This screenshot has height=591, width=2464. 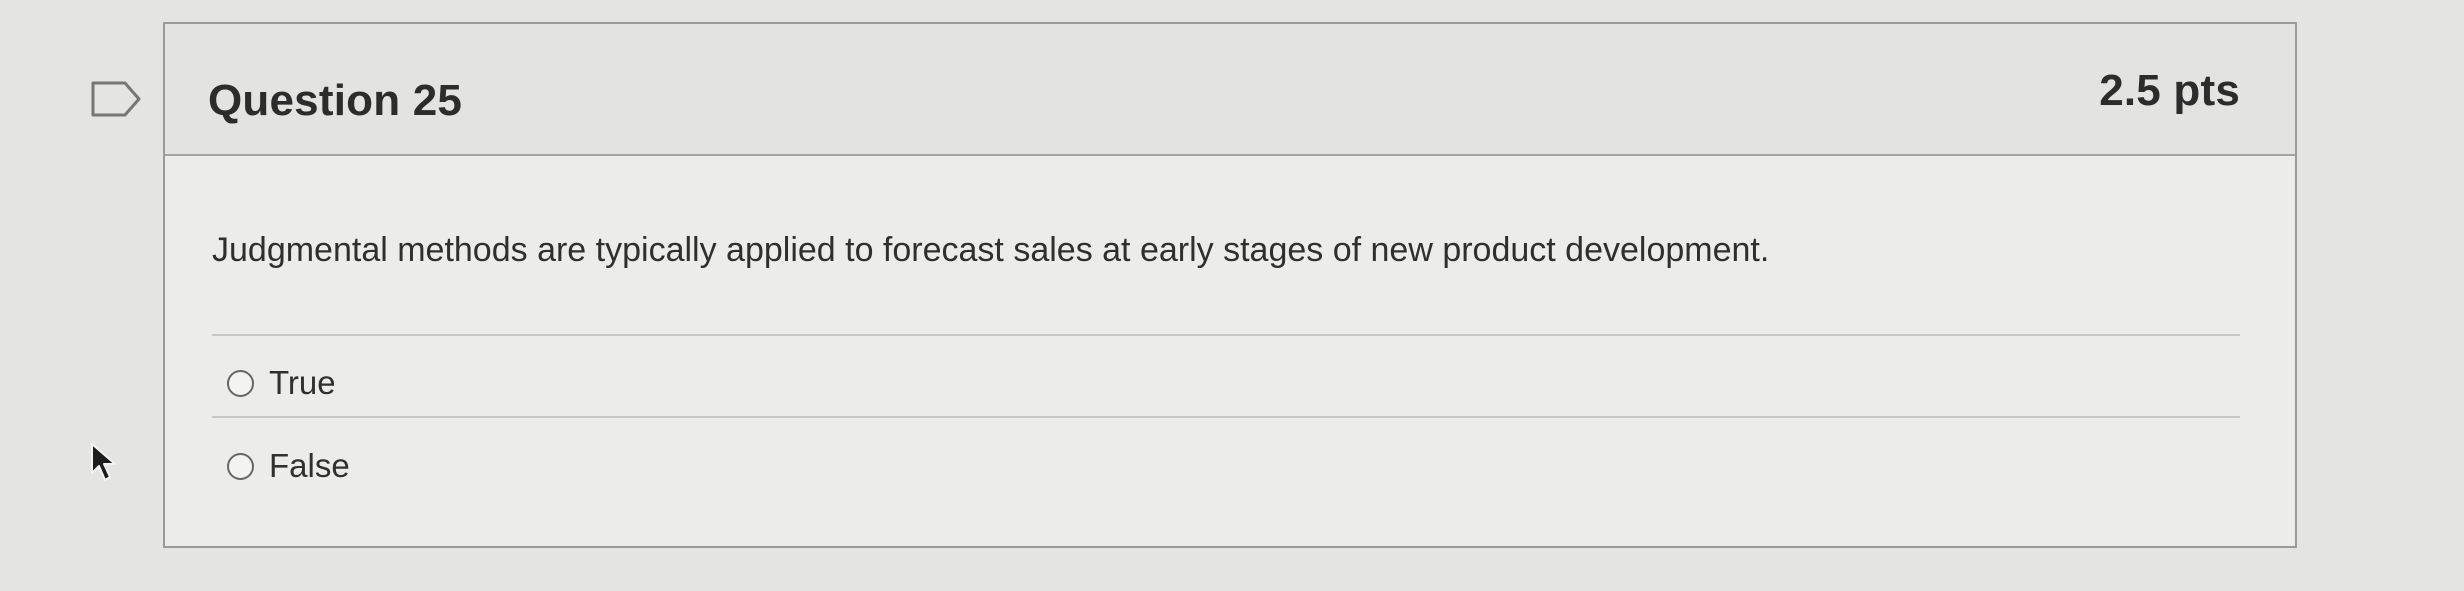 What do you see at coordinates (302, 382) in the screenshot?
I see `answer-label-true: True` at bounding box center [302, 382].